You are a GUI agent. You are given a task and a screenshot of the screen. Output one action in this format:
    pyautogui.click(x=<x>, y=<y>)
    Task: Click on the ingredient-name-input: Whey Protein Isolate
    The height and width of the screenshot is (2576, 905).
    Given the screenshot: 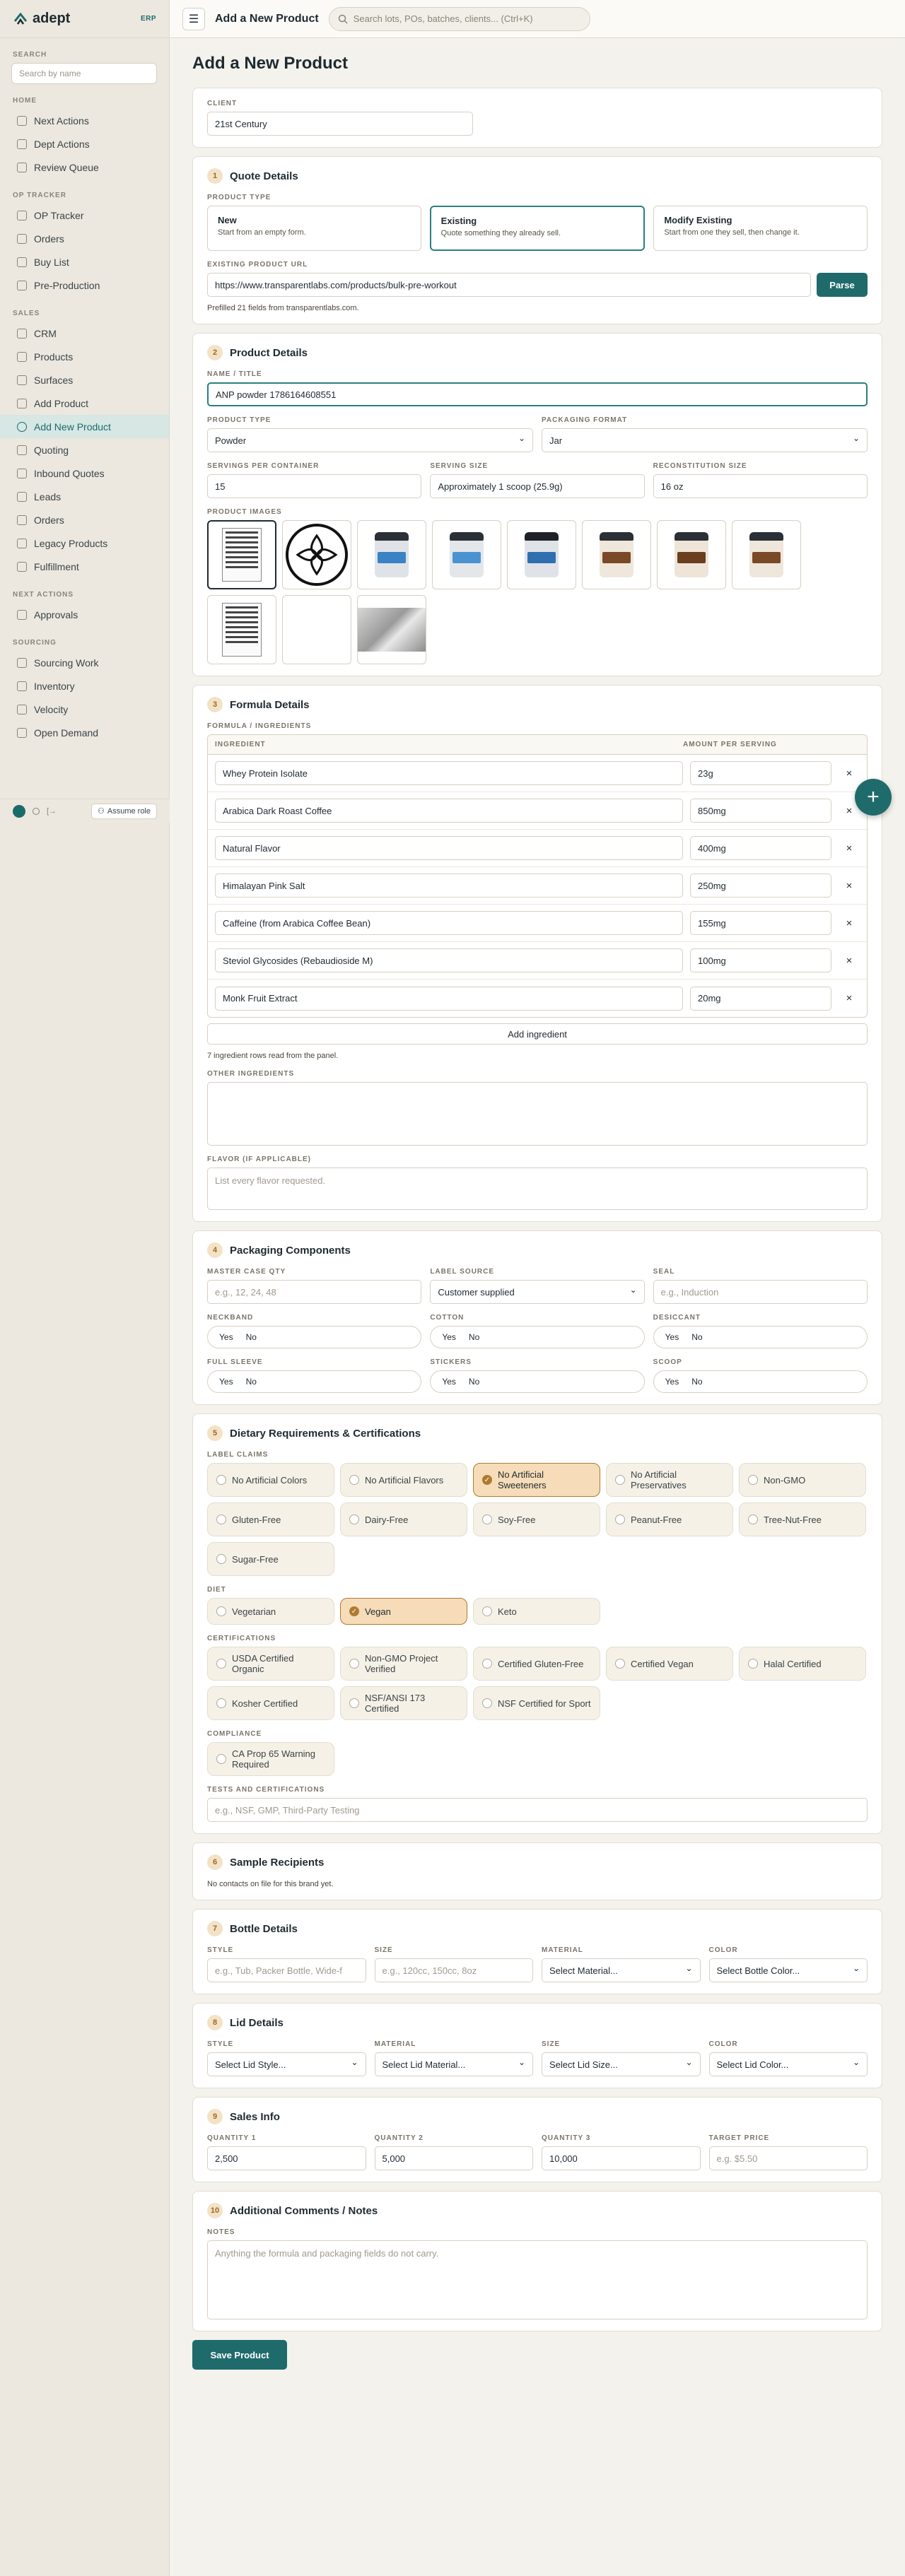 What is the action you would take?
    pyautogui.click(x=449, y=773)
    